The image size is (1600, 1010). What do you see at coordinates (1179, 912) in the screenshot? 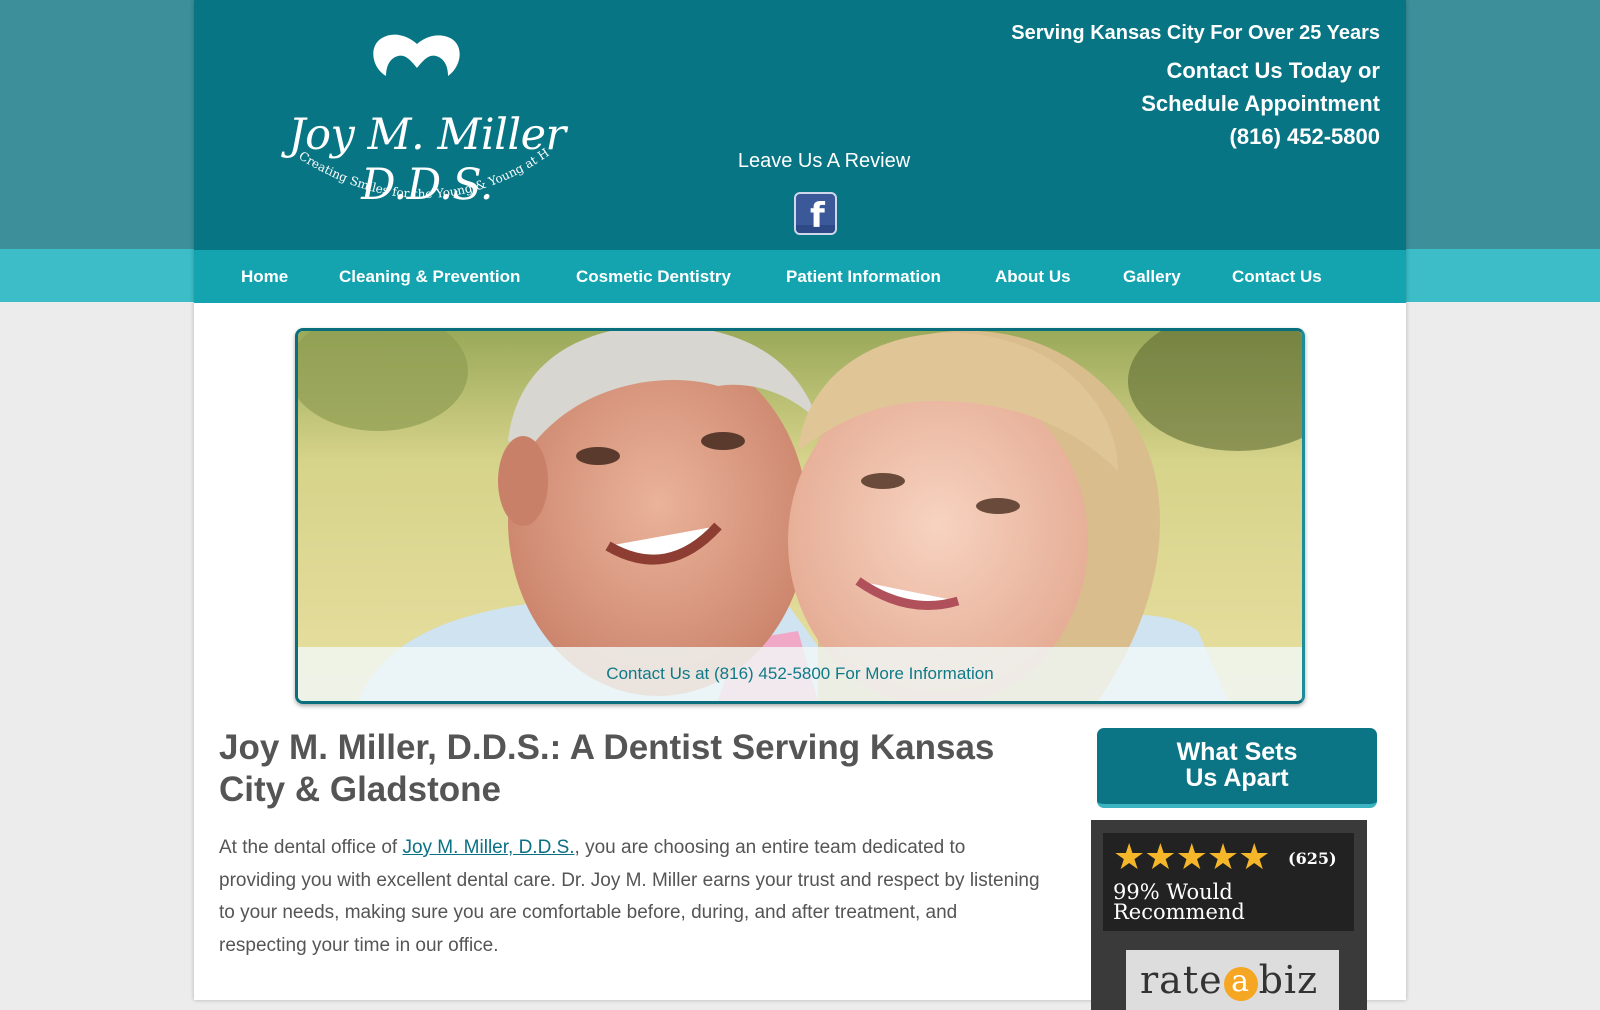
I see `recommend-line-2: Recommend` at bounding box center [1179, 912].